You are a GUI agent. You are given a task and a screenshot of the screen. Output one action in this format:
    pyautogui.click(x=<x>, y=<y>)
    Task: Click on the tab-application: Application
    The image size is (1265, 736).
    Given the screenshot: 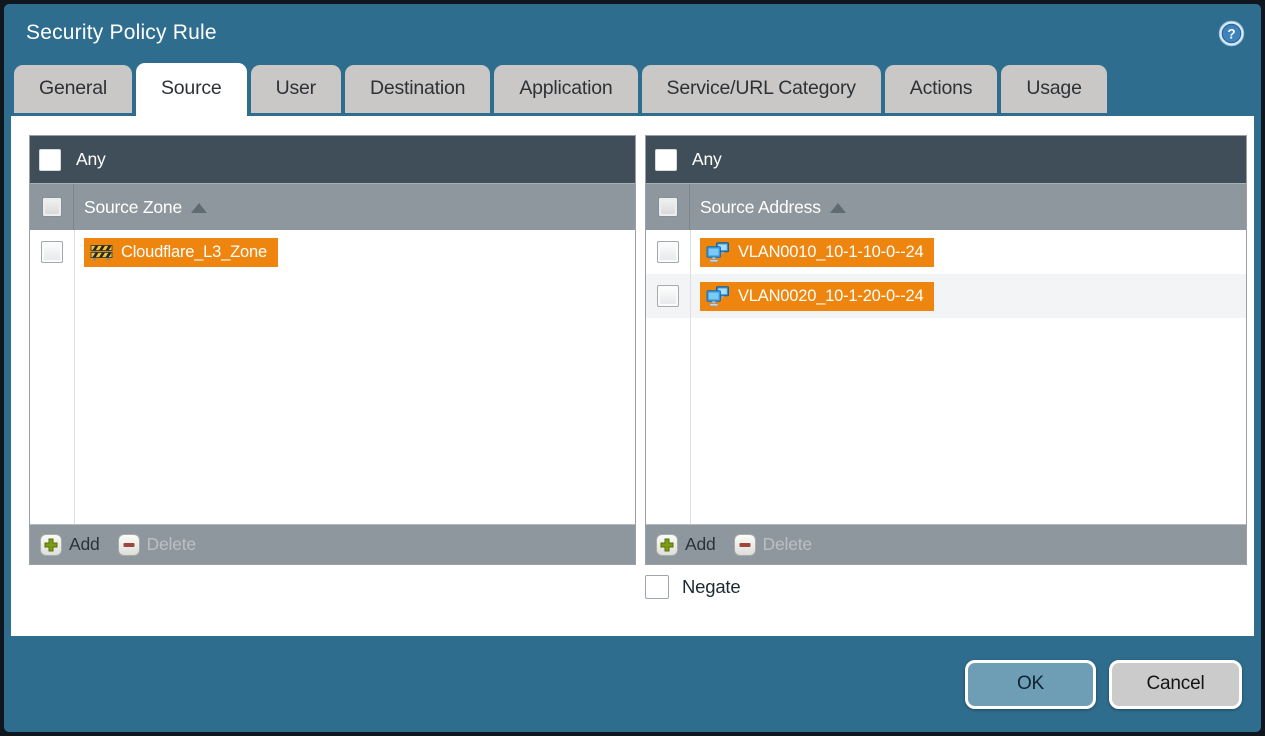 What is the action you would take?
    pyautogui.click(x=566, y=89)
    